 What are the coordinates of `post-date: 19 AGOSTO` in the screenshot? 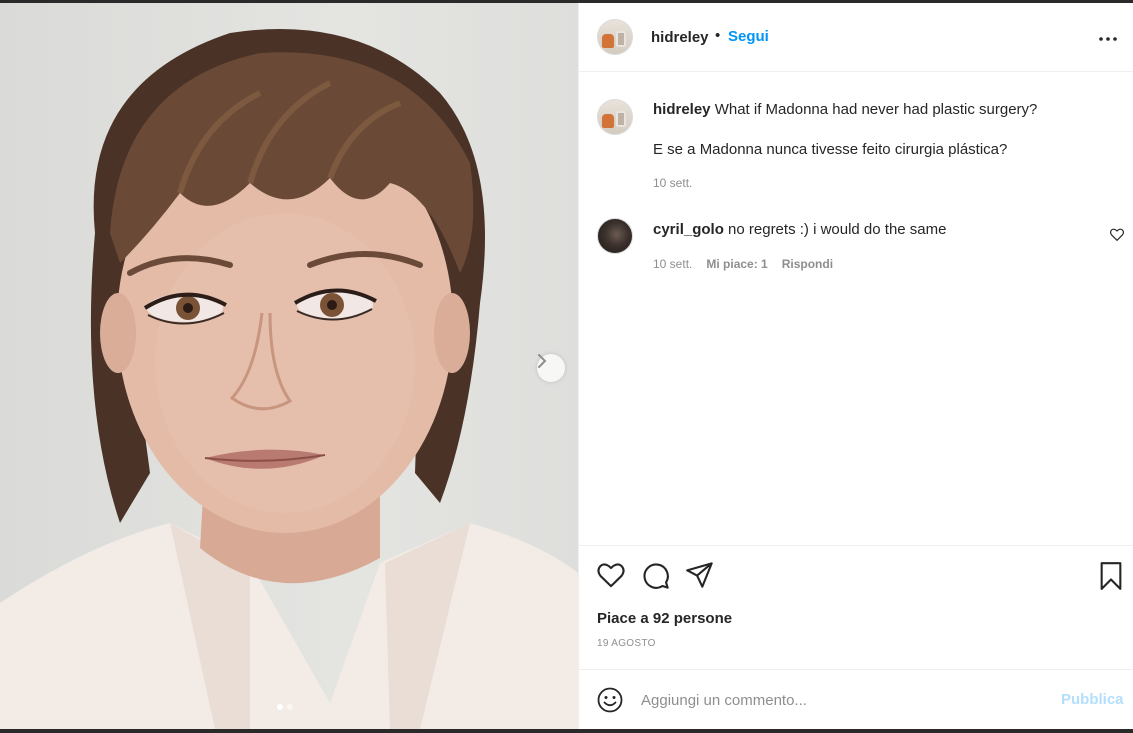 It's located at (626, 643).